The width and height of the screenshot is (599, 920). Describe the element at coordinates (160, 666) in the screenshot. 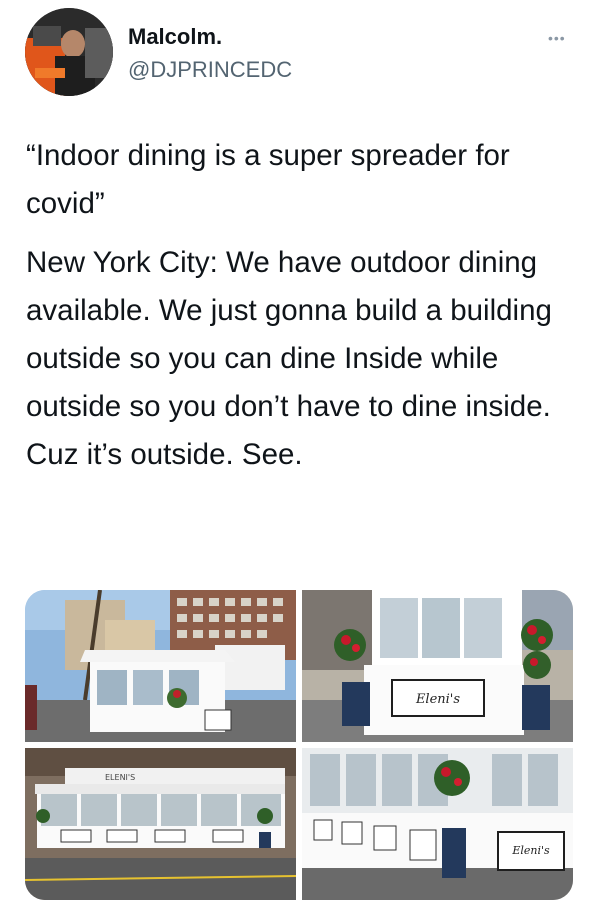

I see `photo-street-enclosure` at that location.